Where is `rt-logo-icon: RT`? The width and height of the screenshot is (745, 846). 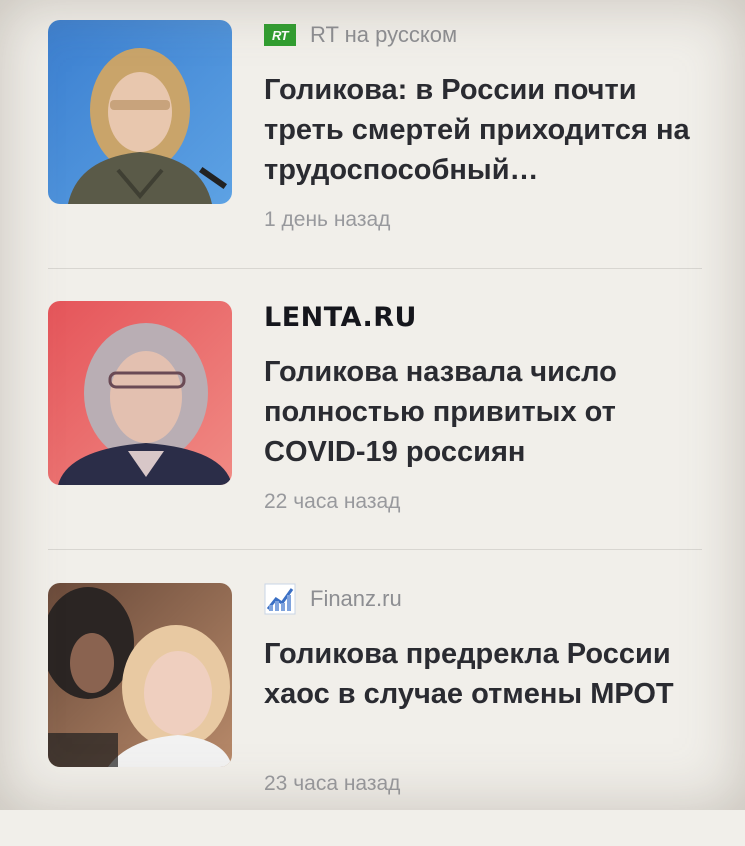
rt-logo-icon: RT is located at coordinates (280, 35).